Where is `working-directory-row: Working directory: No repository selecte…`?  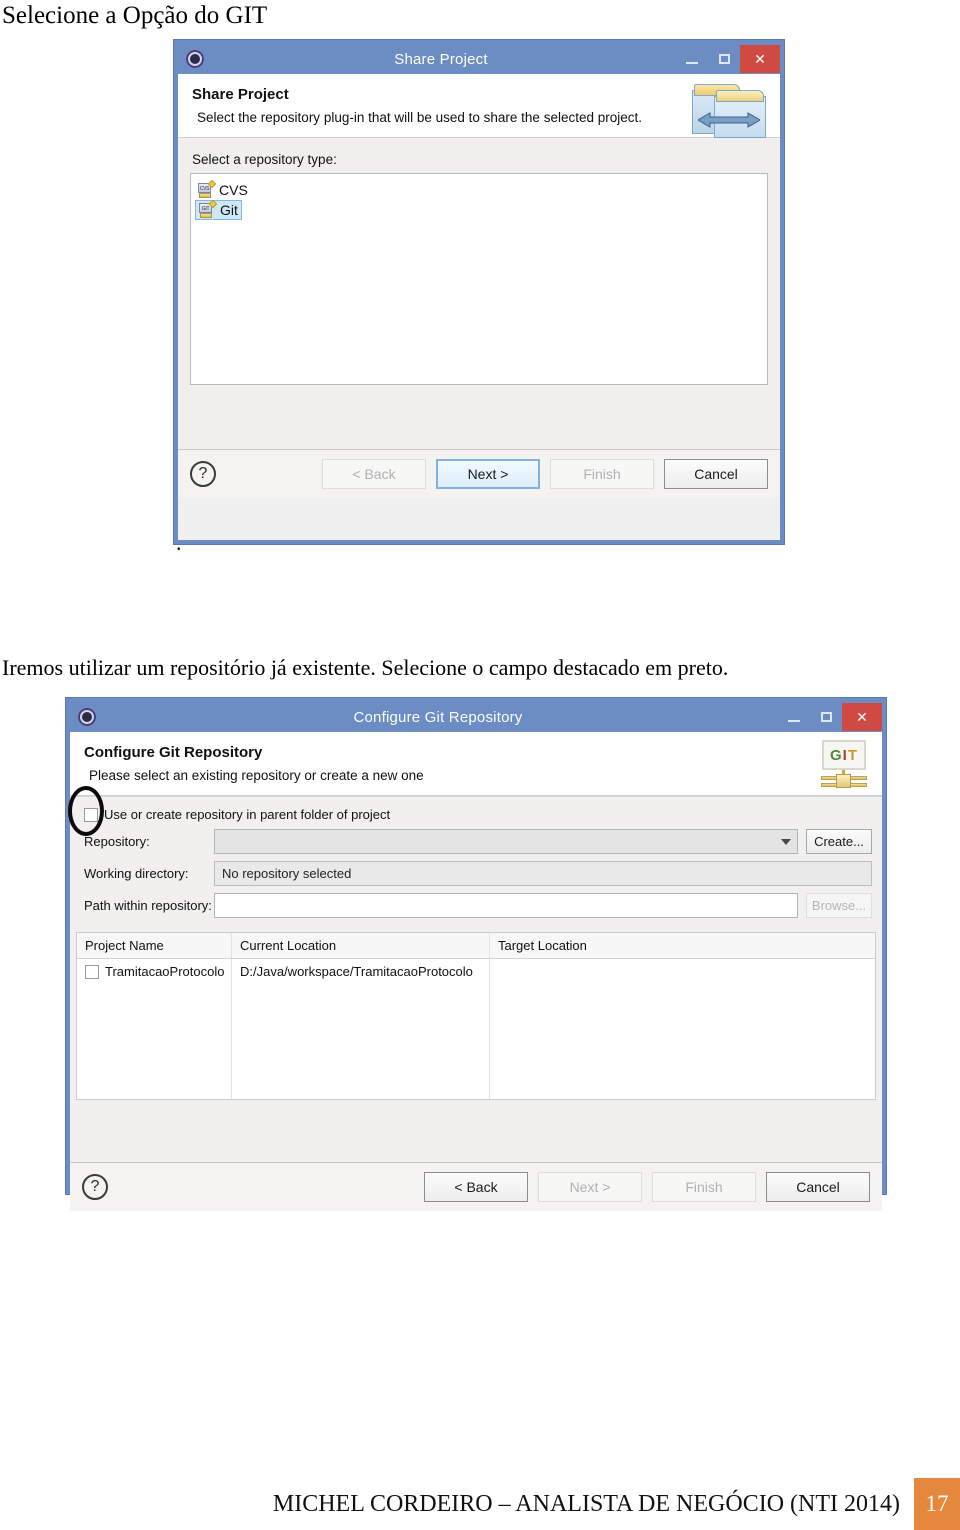
working-directory-row: Working directory: No repository selecte… is located at coordinates (478, 873).